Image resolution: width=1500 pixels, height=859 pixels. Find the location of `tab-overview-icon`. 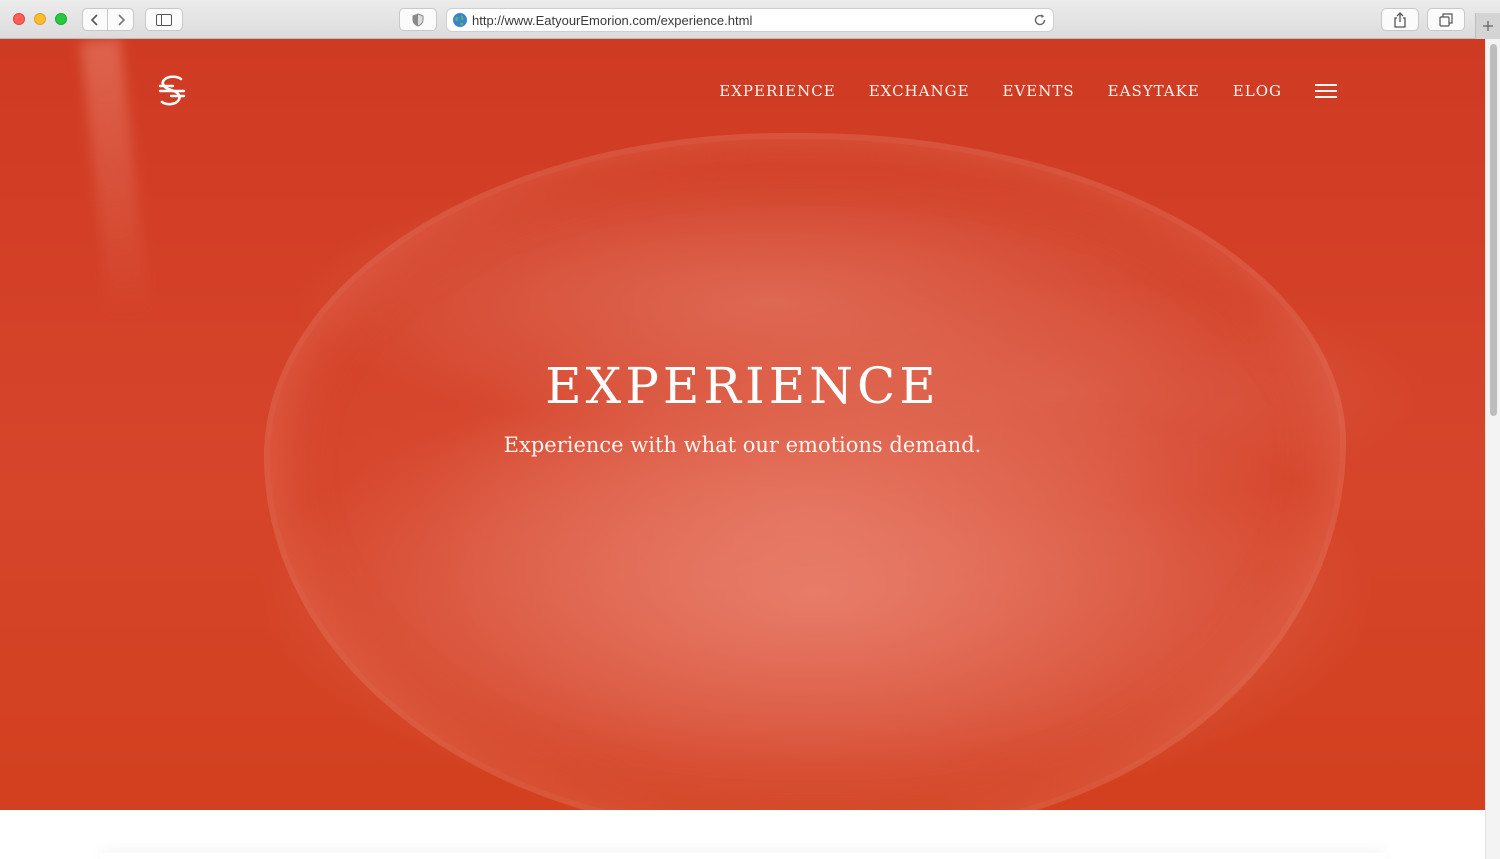

tab-overview-icon is located at coordinates (1446, 19).